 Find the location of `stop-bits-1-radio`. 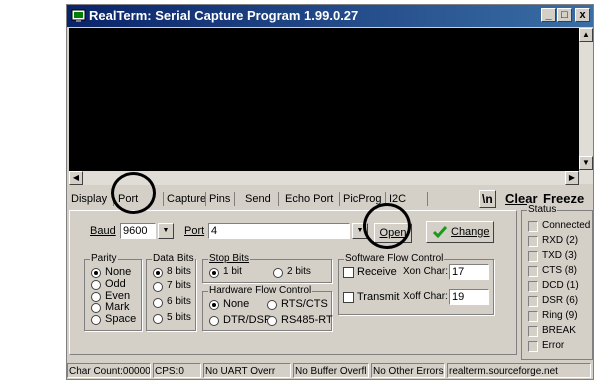

stop-bits-1-radio is located at coordinates (214, 273).